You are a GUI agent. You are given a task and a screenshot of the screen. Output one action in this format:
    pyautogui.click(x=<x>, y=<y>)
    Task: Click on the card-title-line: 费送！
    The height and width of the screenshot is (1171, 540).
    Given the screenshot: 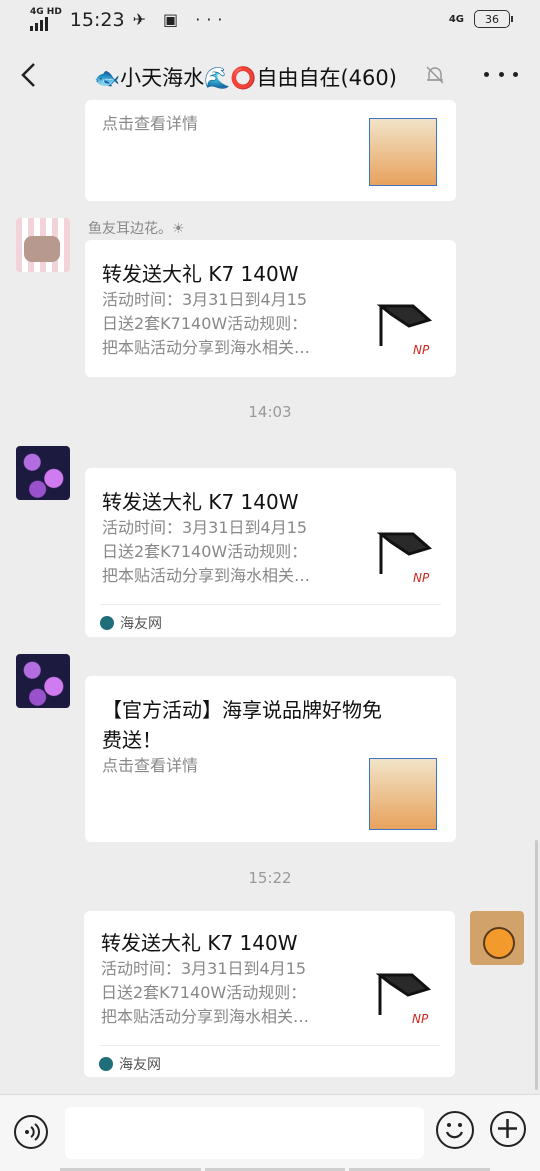 What is the action you would take?
    pyautogui.click(x=132, y=740)
    